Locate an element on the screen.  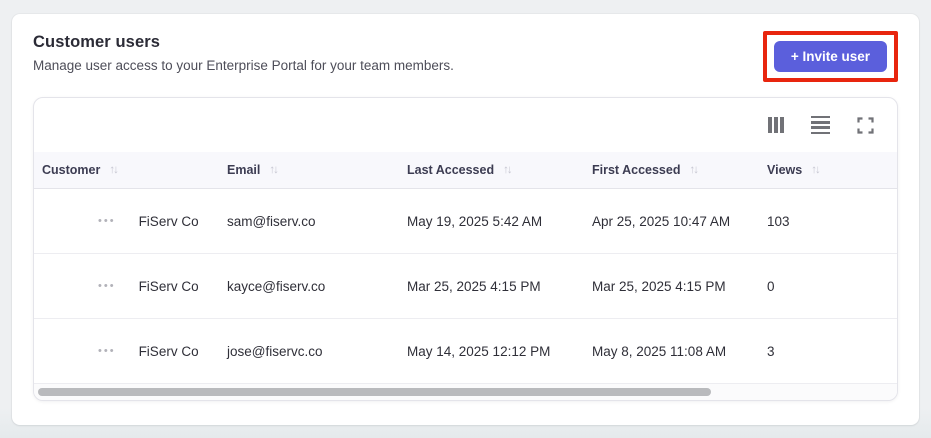
last-accessed-cell: May 19, 2025 5:42 AM is located at coordinates (475, 221).